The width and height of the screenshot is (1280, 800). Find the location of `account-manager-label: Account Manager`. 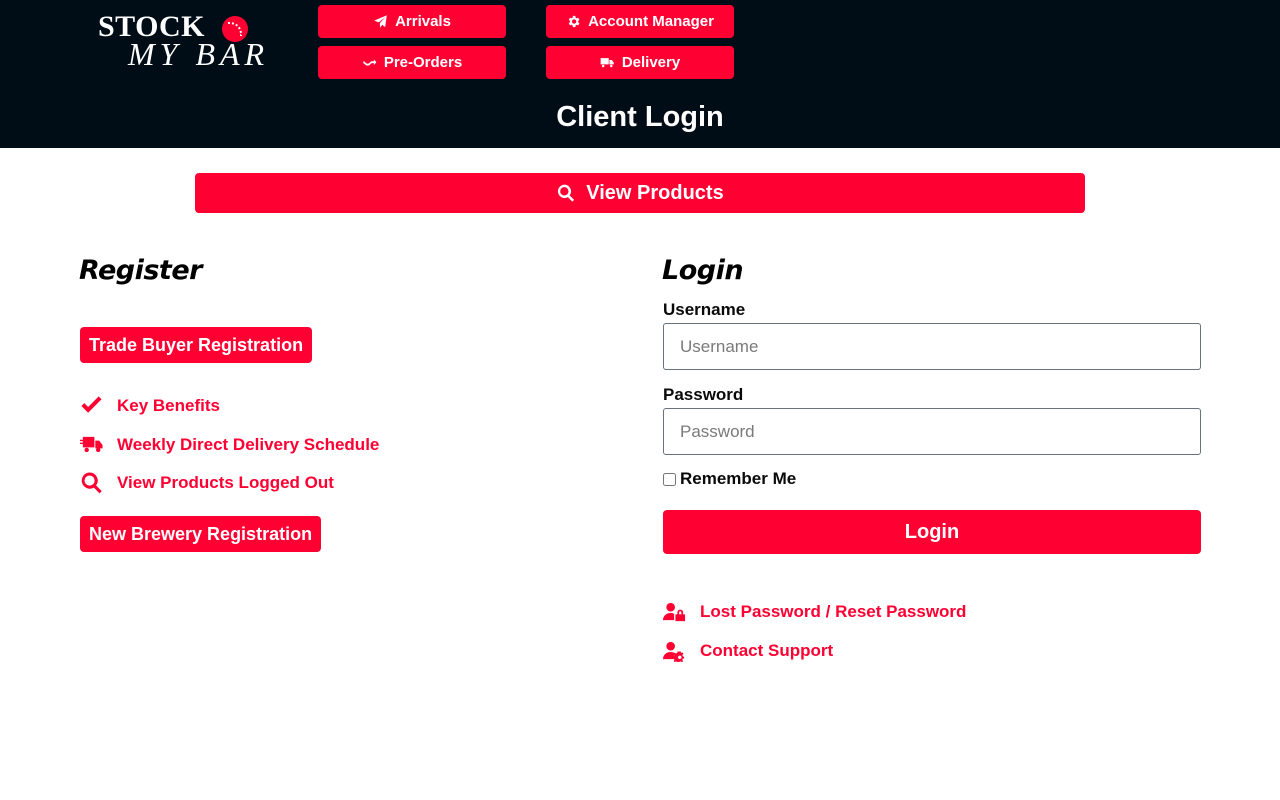

account-manager-label: Account Manager is located at coordinates (651, 21).